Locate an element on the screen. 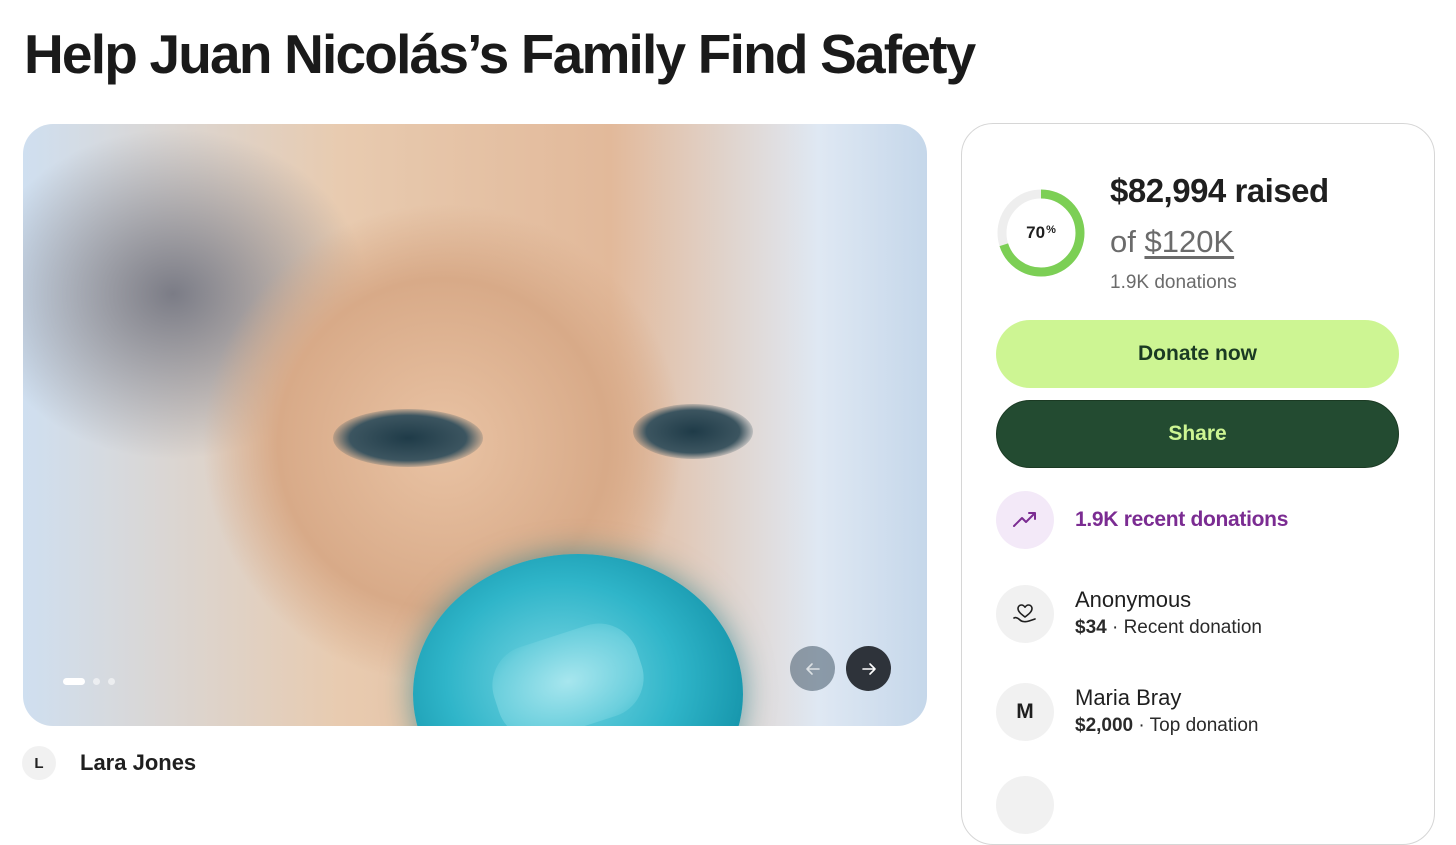 This screenshot has width=1456, height=845. donor-name: Maria Bray is located at coordinates (1128, 697).